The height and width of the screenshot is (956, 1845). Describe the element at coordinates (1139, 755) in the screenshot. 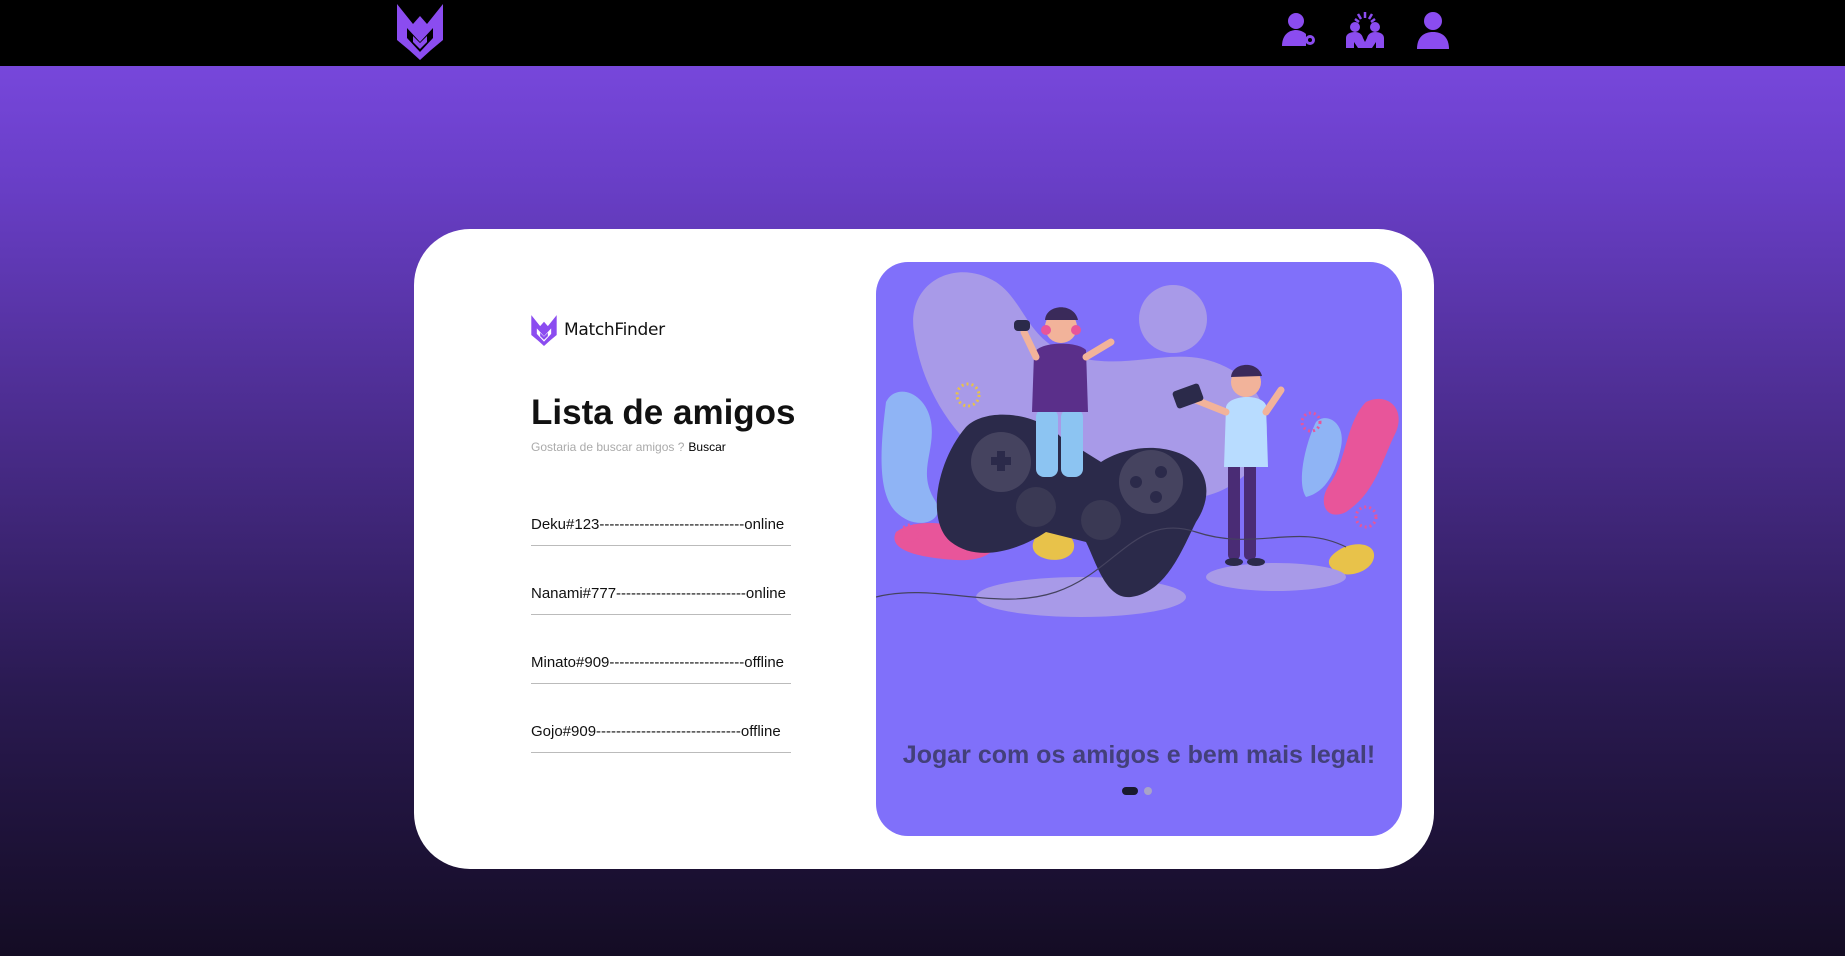

I see `carousel-caption: Jogar com os amigos e bem mais legal!` at that location.